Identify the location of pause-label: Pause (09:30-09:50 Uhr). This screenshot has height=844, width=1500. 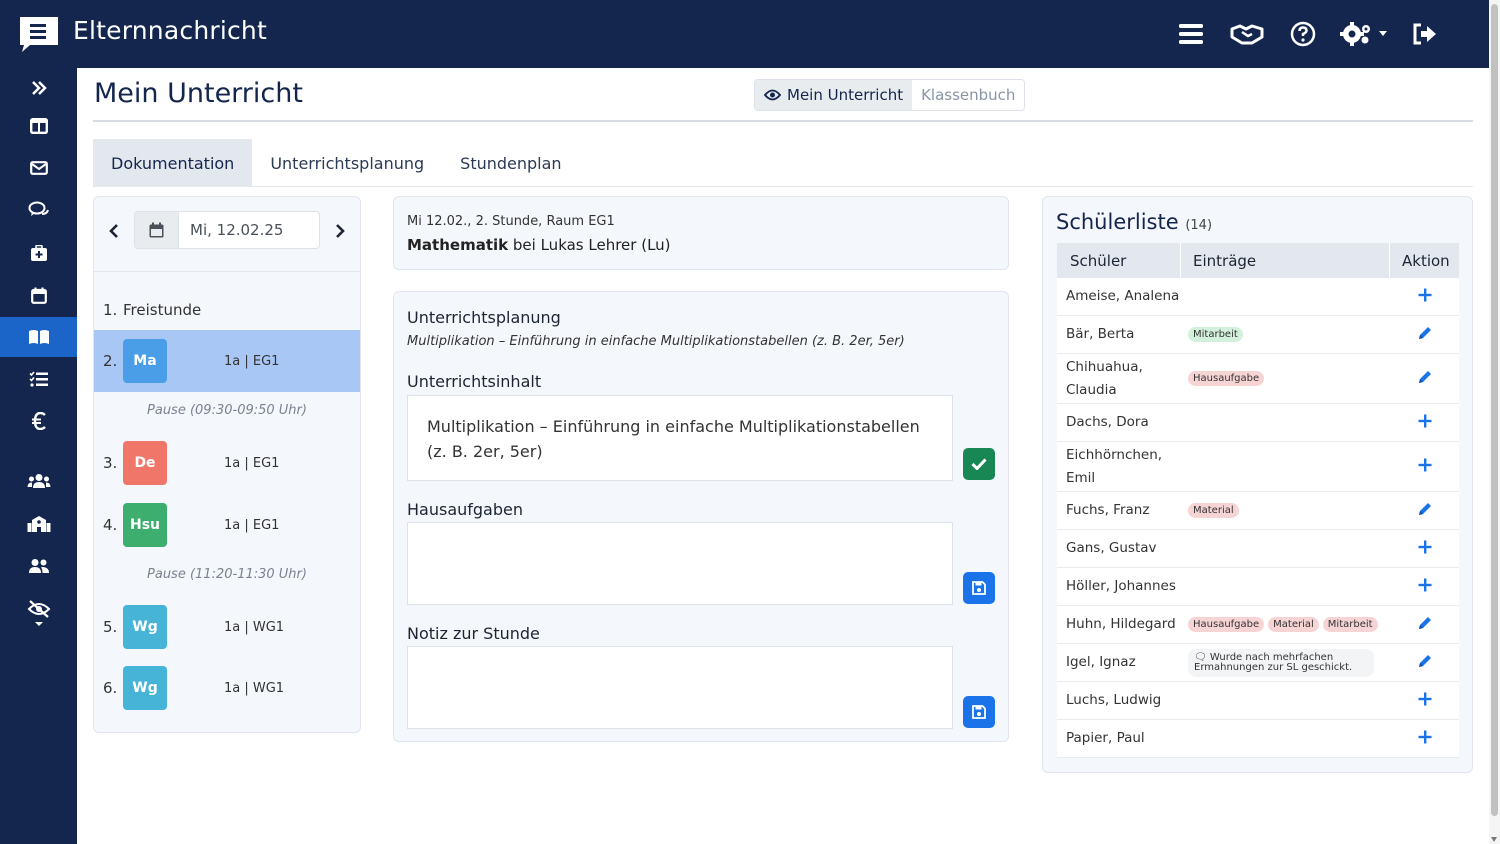
(227, 410).